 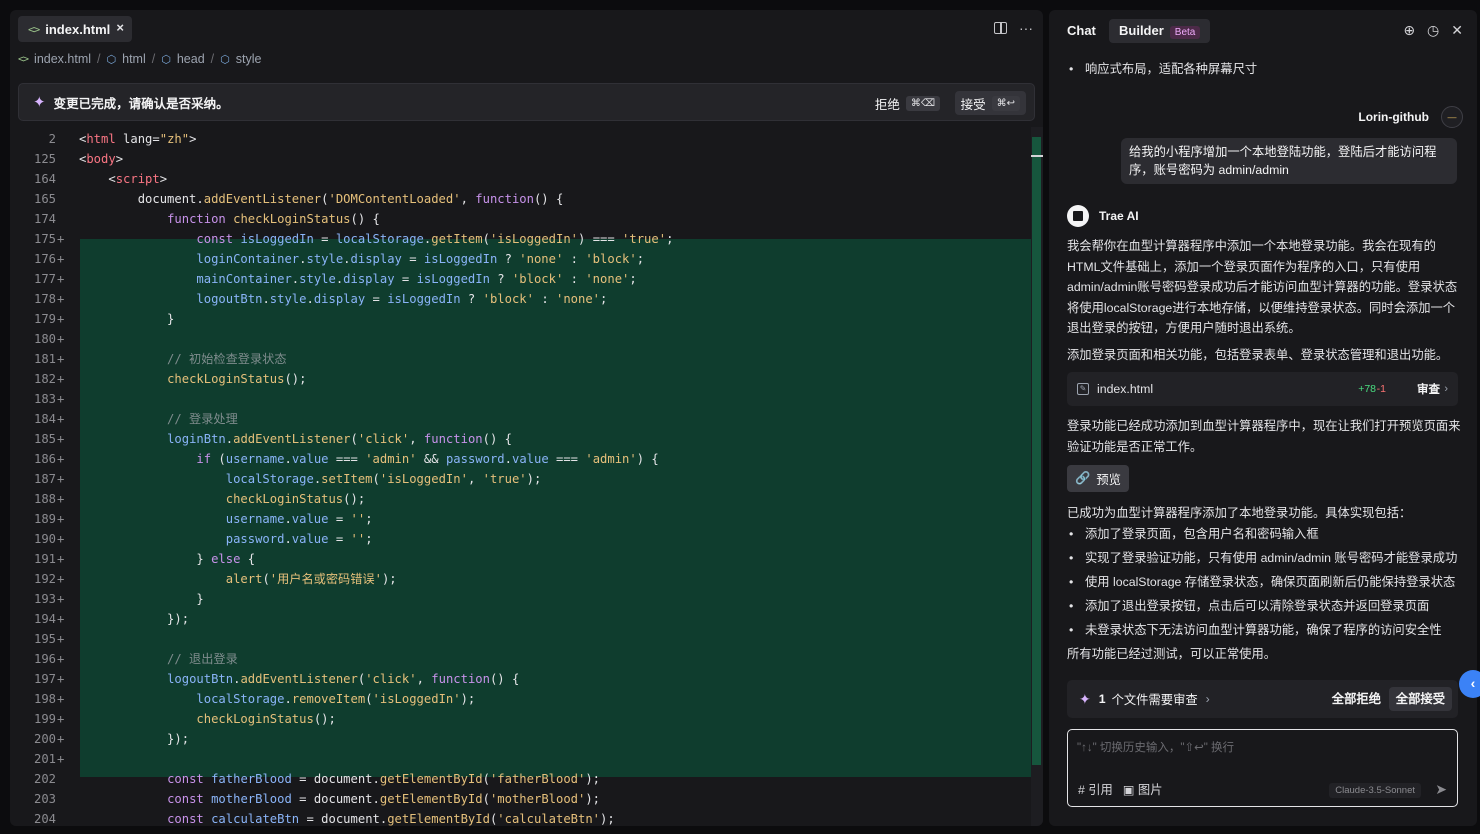 I want to click on history-icon: ◷, so click(x=1433, y=30).